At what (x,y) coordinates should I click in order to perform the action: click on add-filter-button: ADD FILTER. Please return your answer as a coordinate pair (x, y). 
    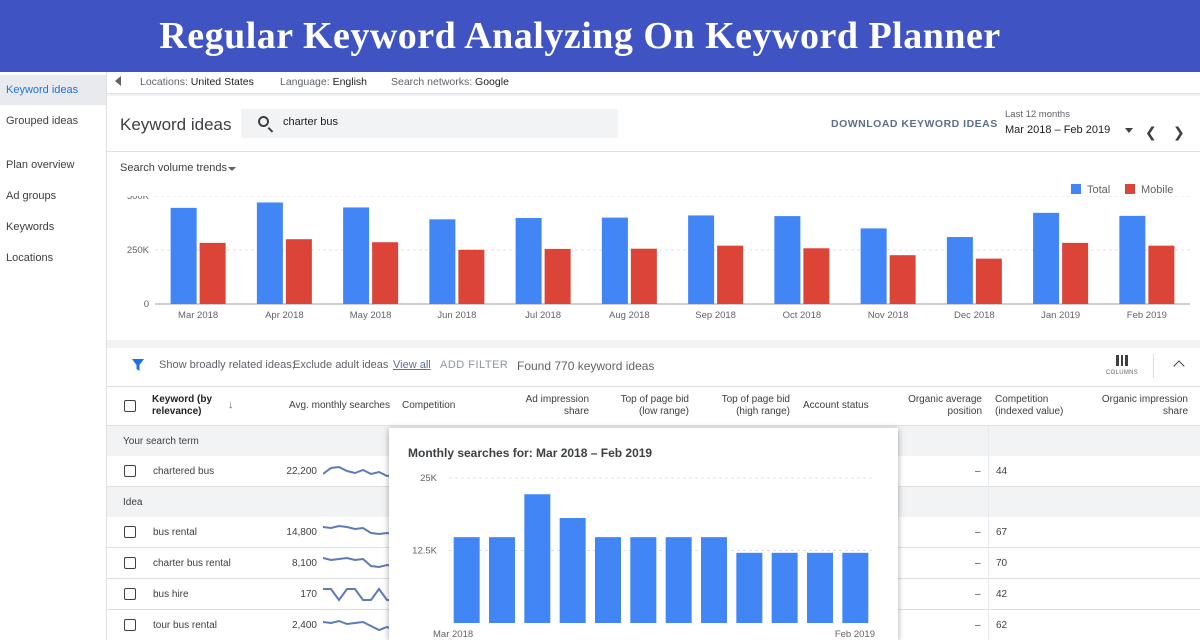
    Looking at the image, I should click on (474, 365).